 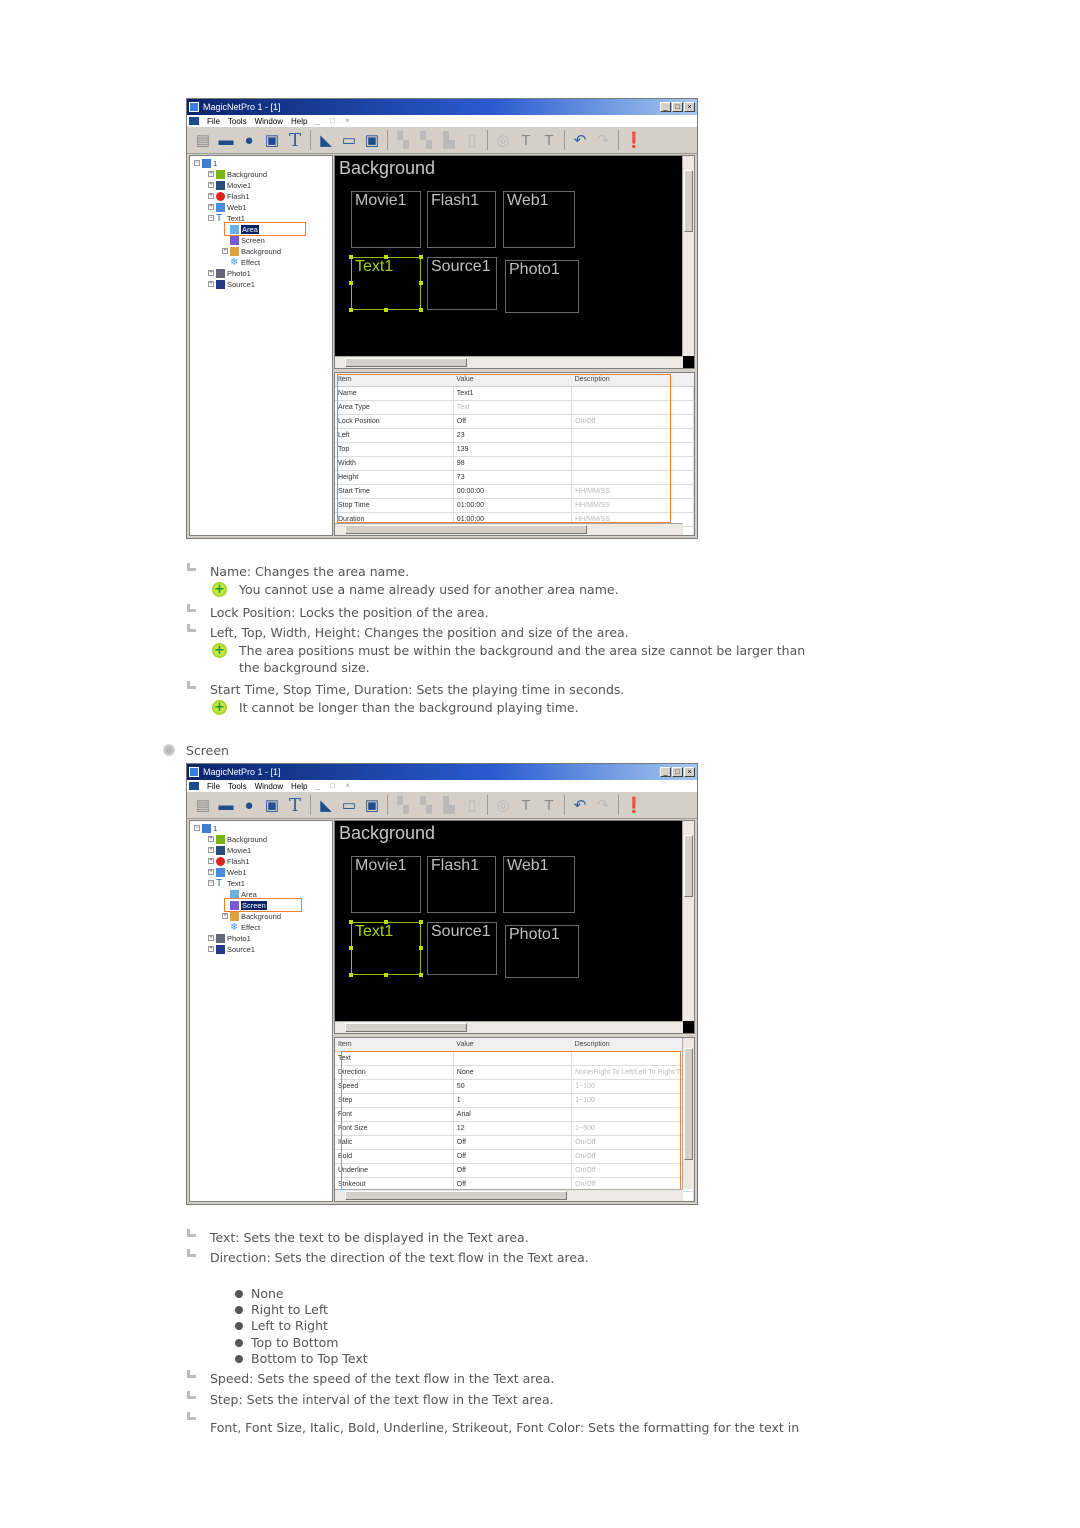 What do you see at coordinates (513, 491) in the screenshot?
I see `property-value: 00:00:00` at bounding box center [513, 491].